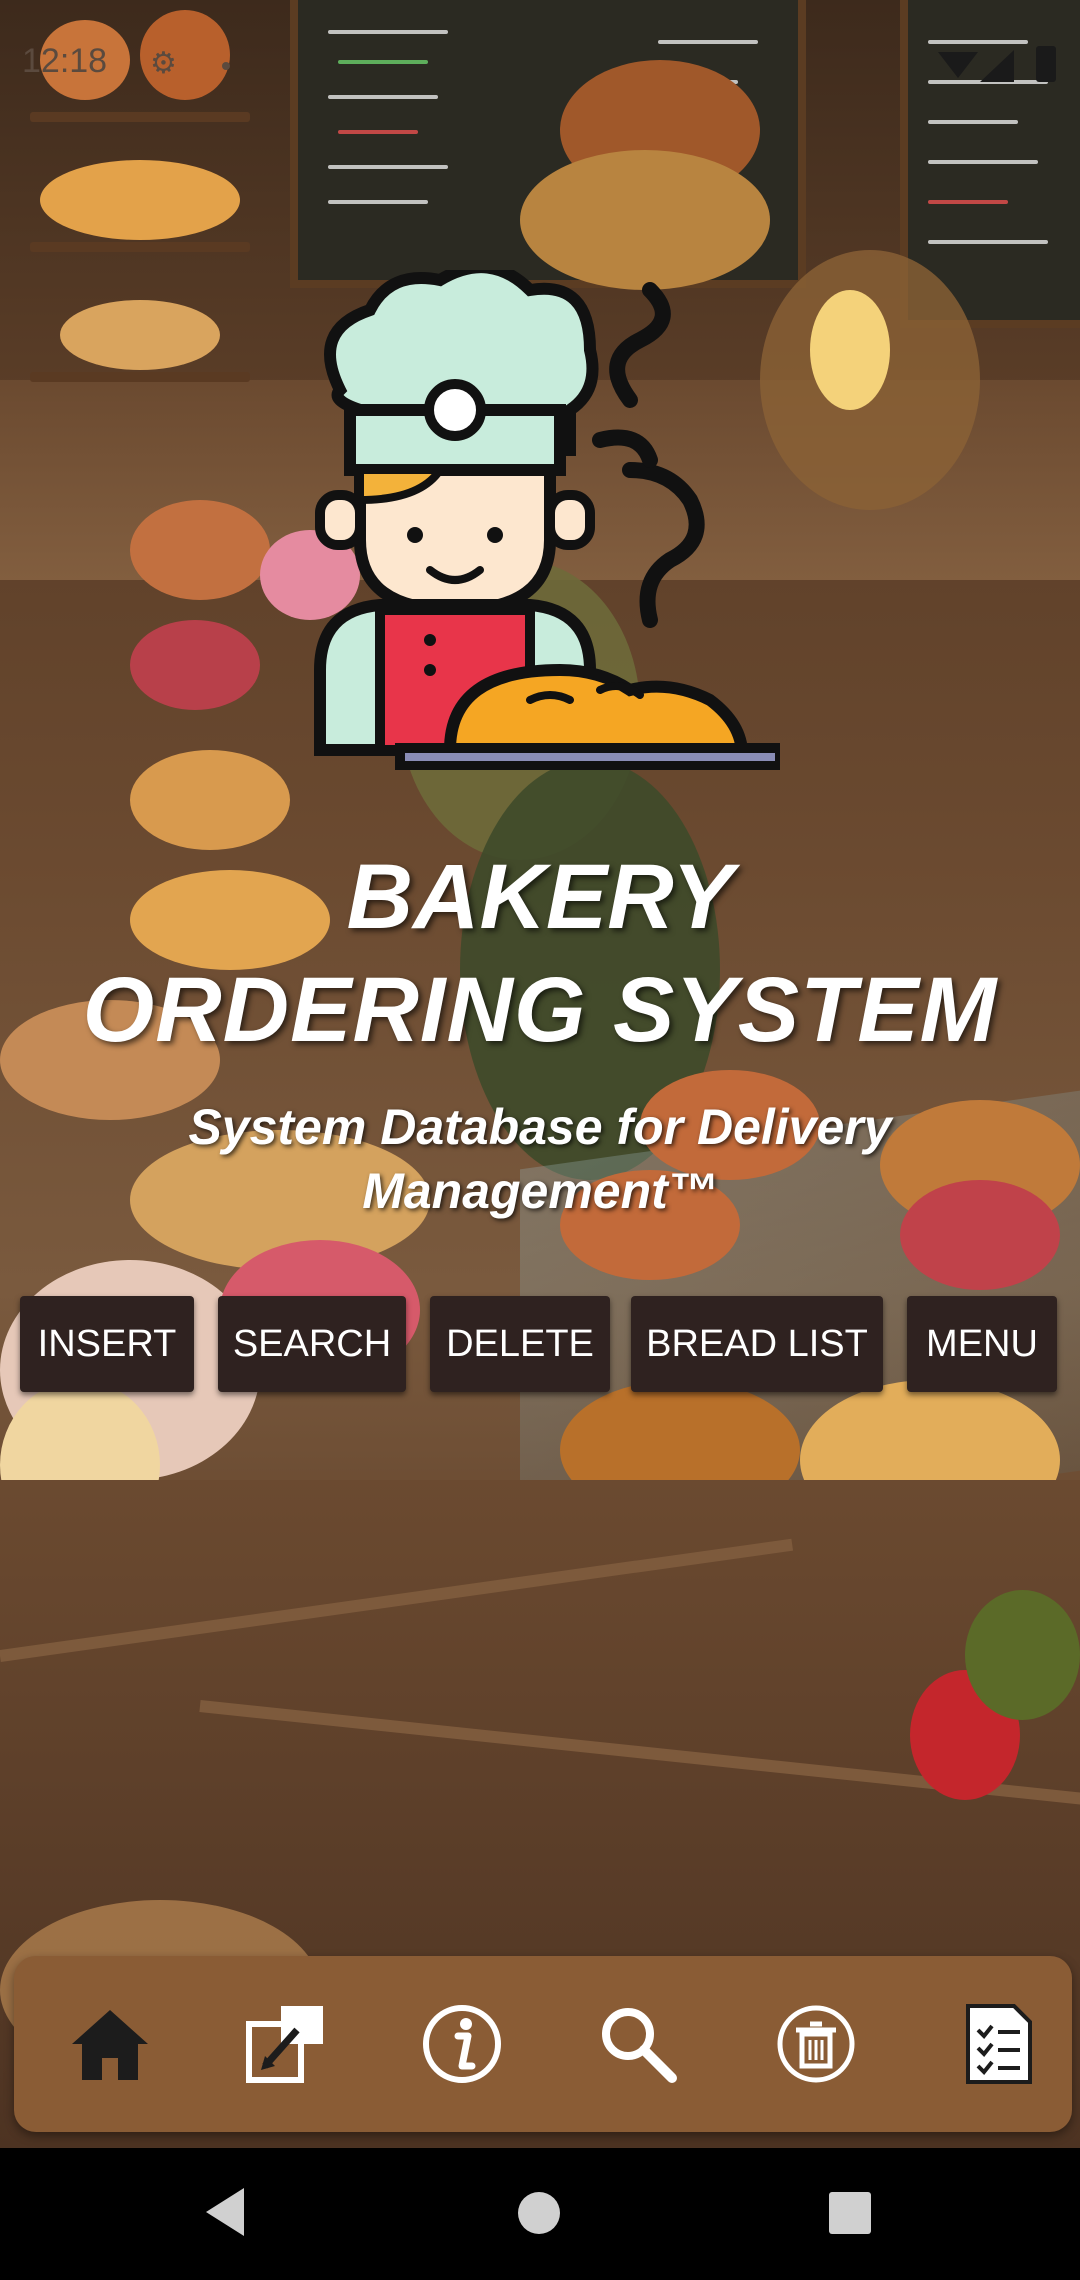 Image resolution: width=1080 pixels, height=2280 pixels. I want to click on trash-icon, so click(816, 2044).